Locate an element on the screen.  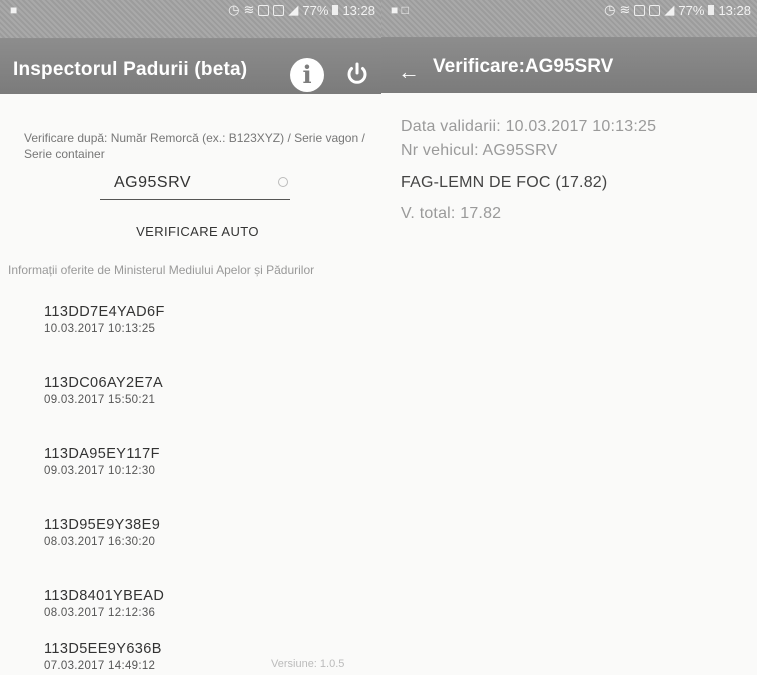
record-code: 113DC06AY2E7A is located at coordinates (104, 383).